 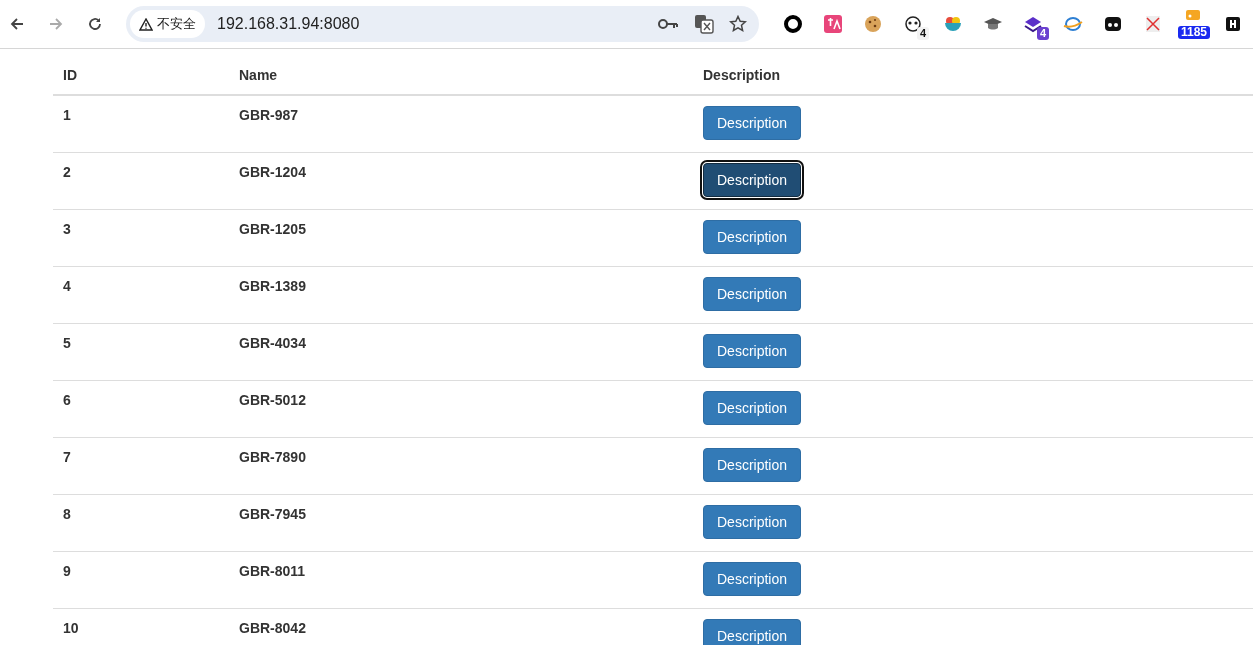 What do you see at coordinates (141, 124) in the screenshot?
I see `id-cell: 1` at bounding box center [141, 124].